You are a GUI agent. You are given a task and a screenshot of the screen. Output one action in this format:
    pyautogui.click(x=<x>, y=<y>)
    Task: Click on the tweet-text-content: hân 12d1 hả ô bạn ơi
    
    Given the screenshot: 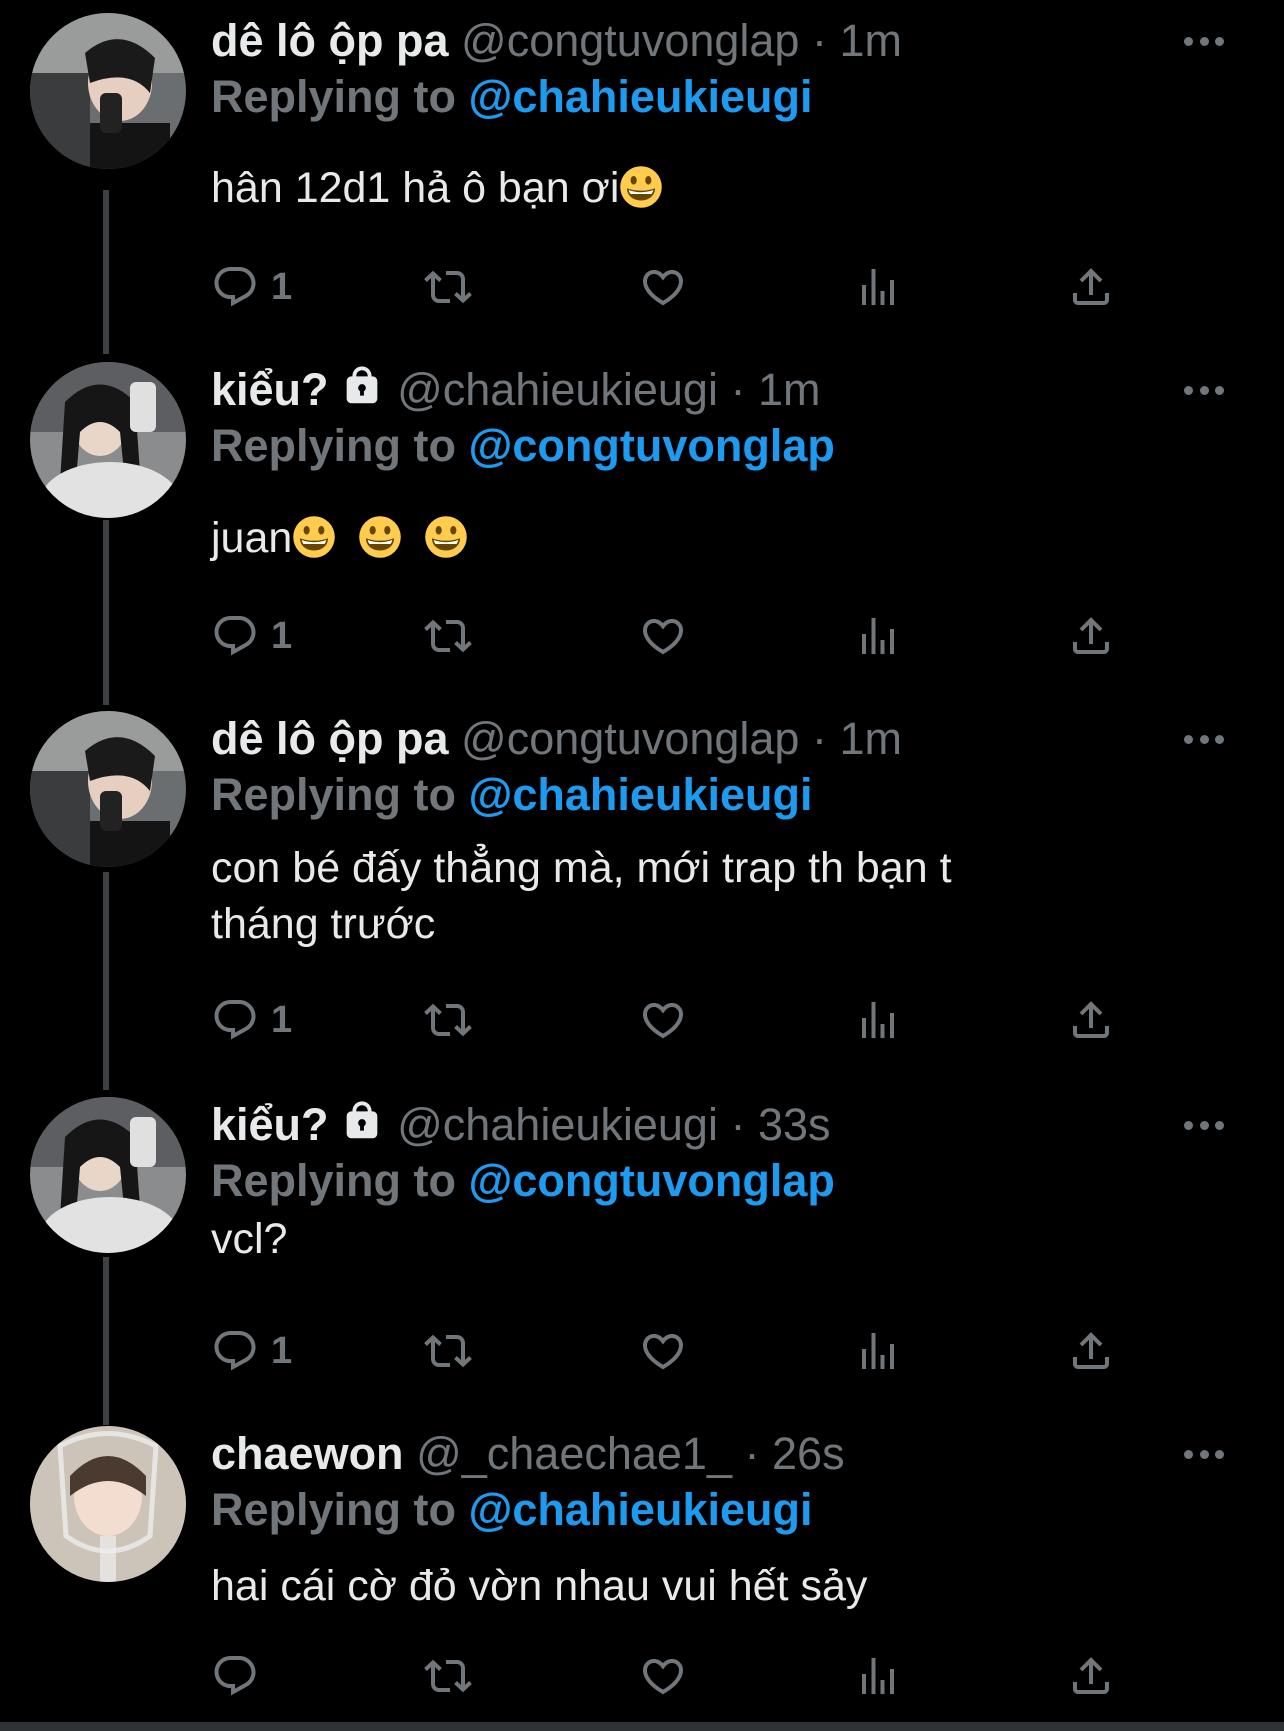 What is the action you would take?
    pyautogui.click(x=415, y=188)
    